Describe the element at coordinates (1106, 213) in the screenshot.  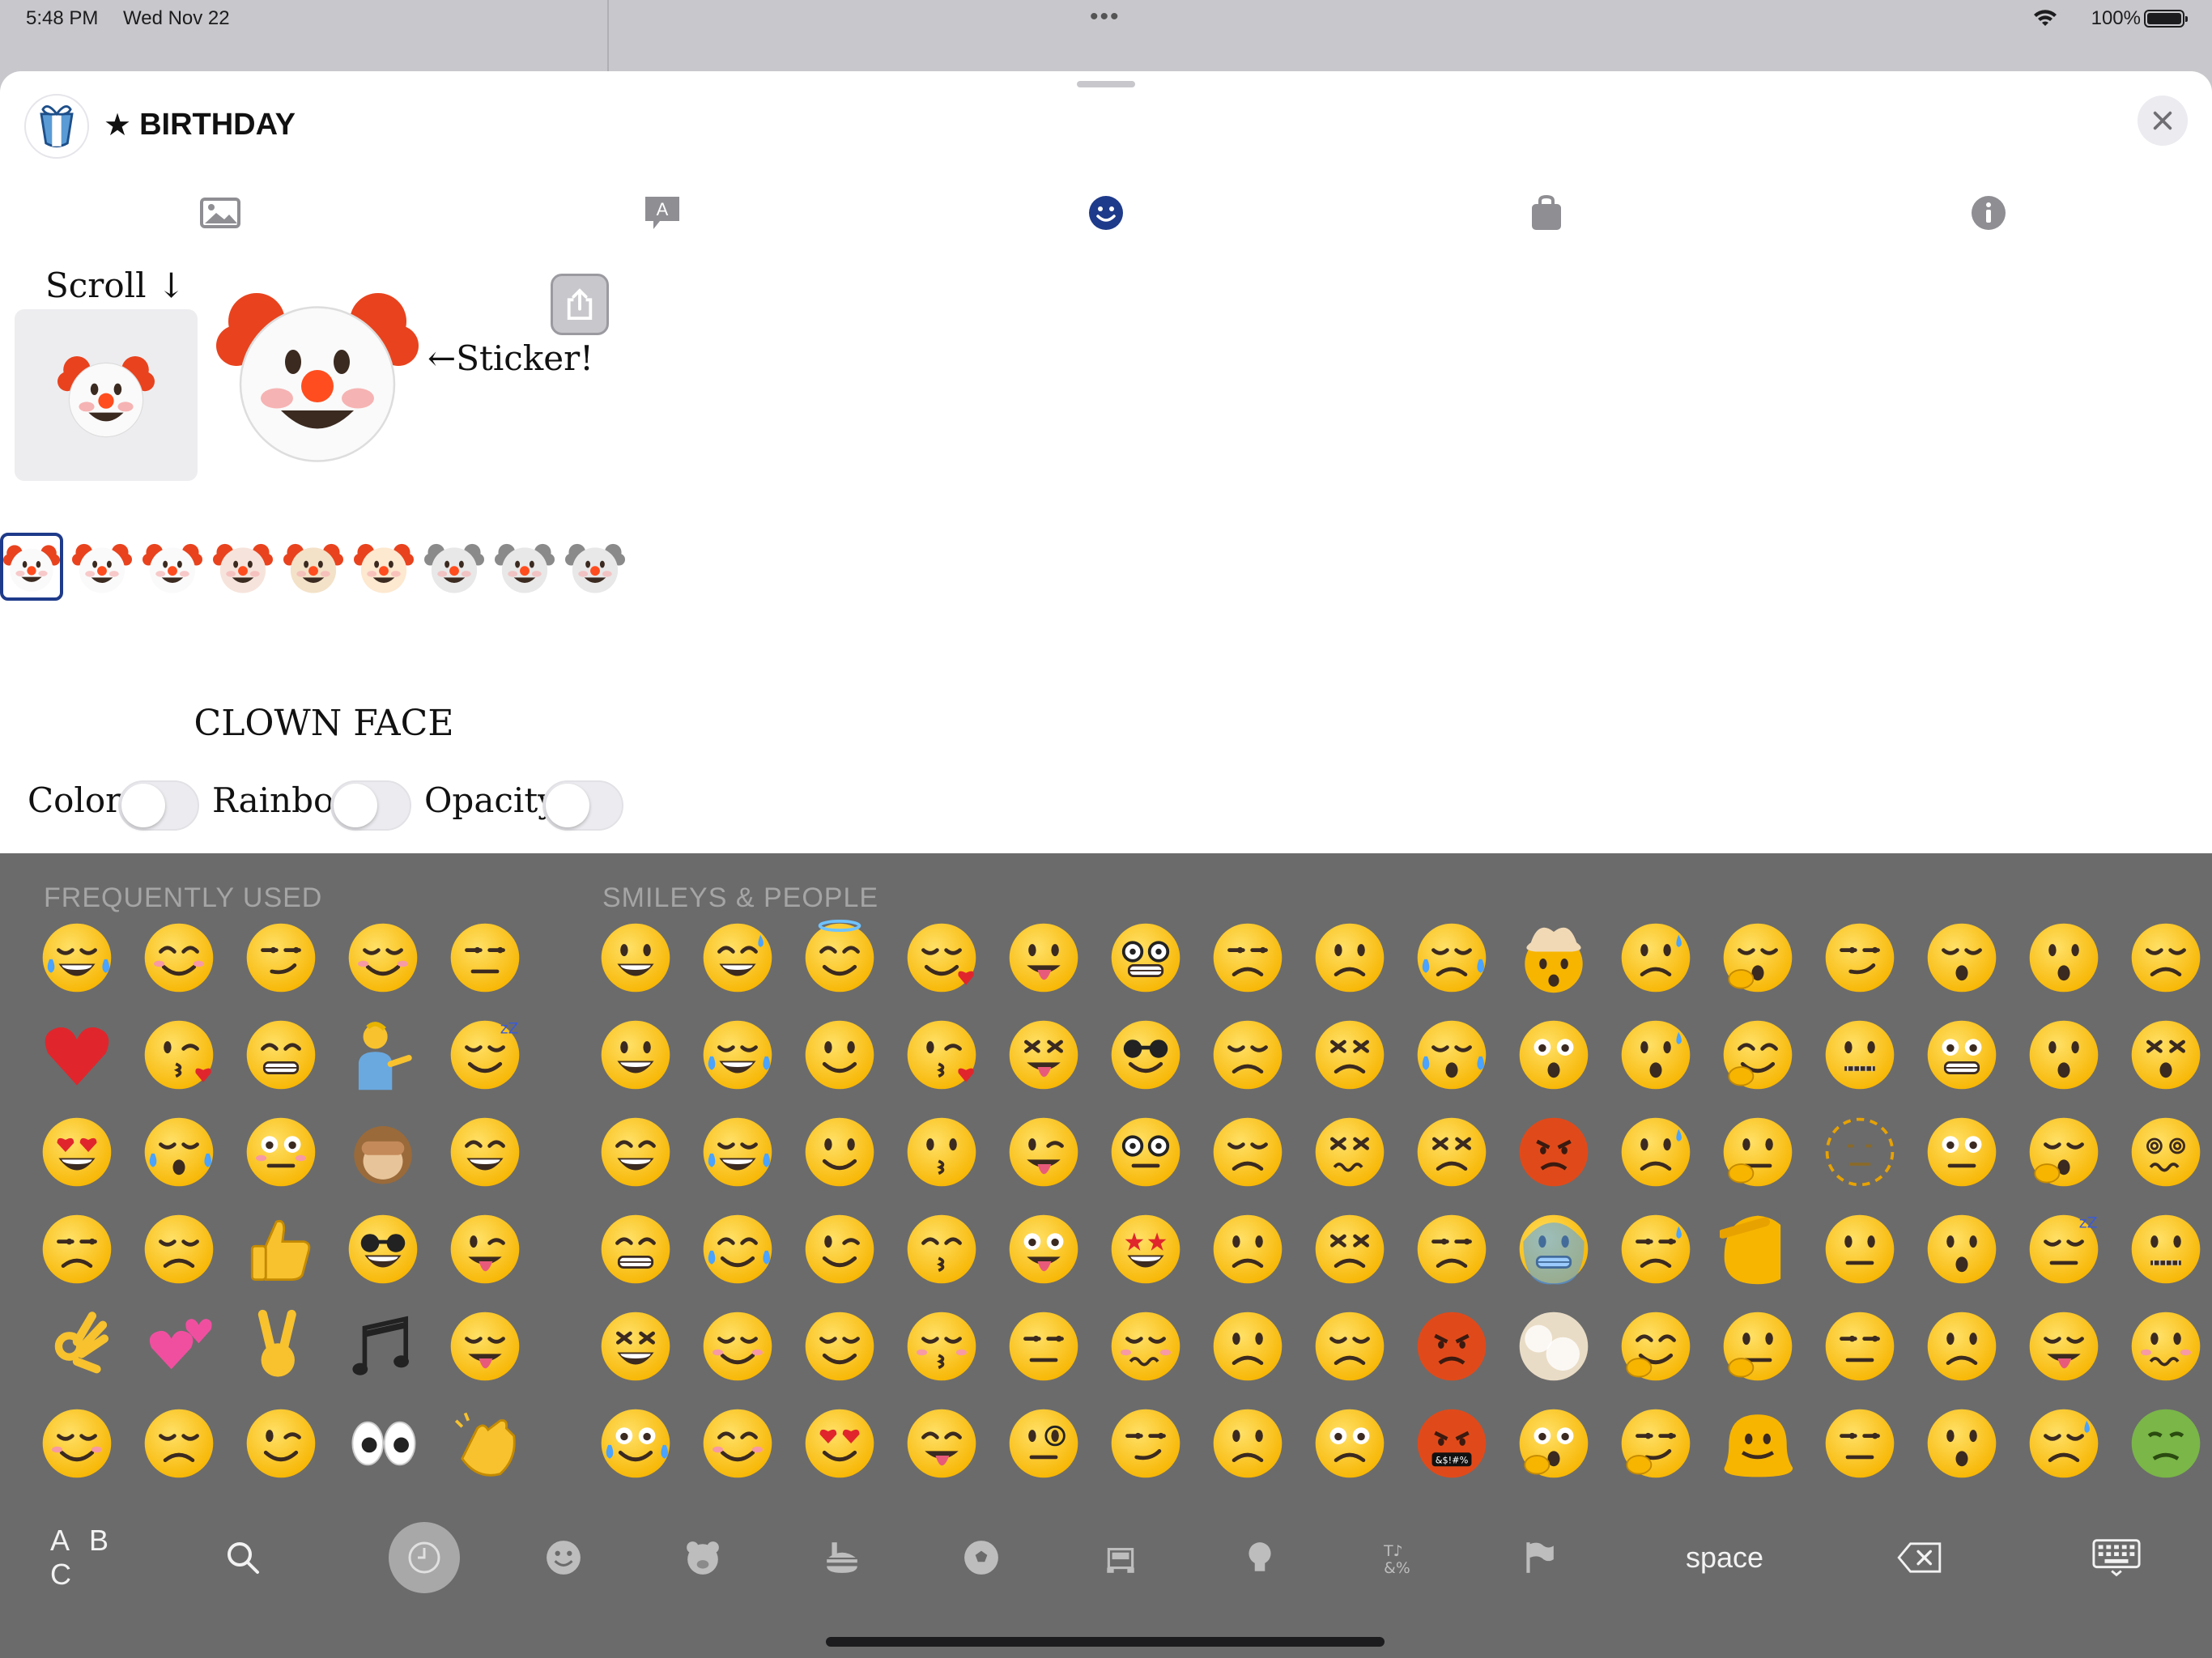
I see `tab-emoji` at that location.